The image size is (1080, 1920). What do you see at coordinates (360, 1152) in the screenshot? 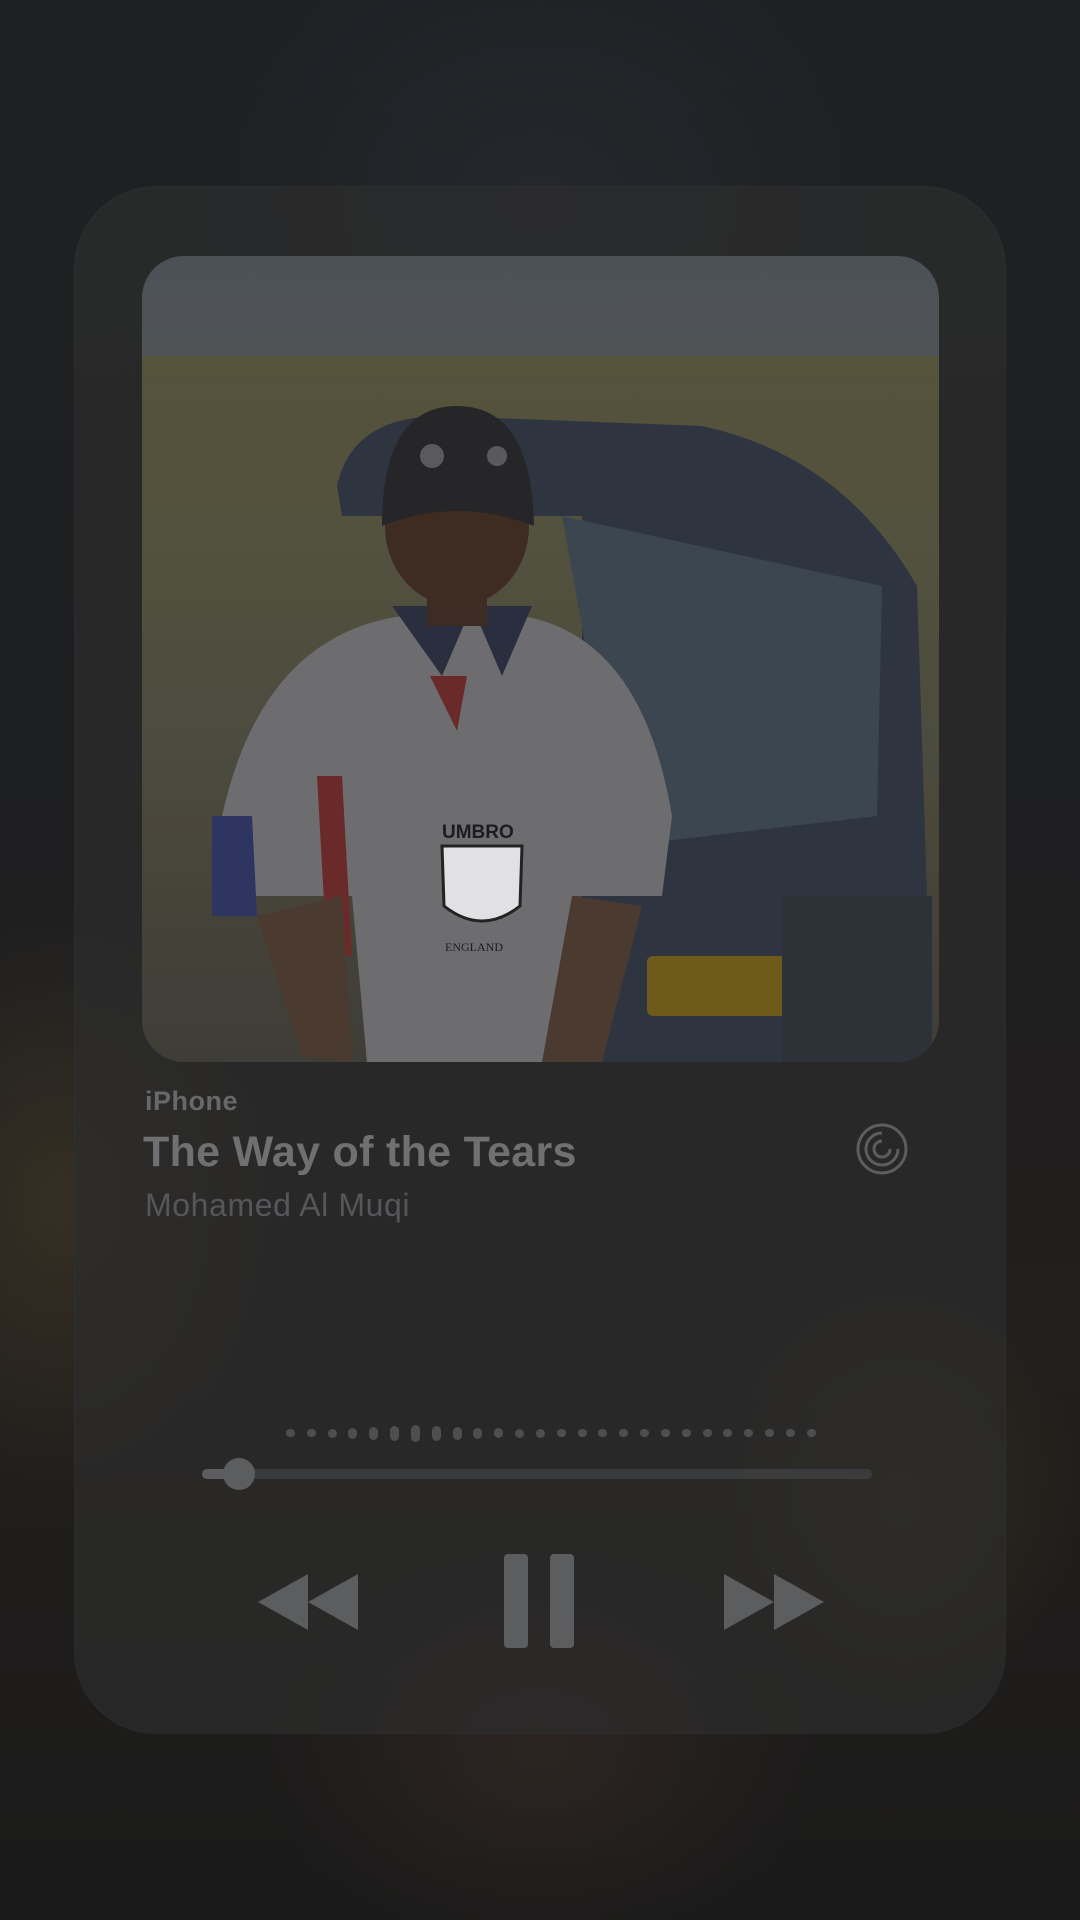
I see `track-title: The Way of the Tears` at bounding box center [360, 1152].